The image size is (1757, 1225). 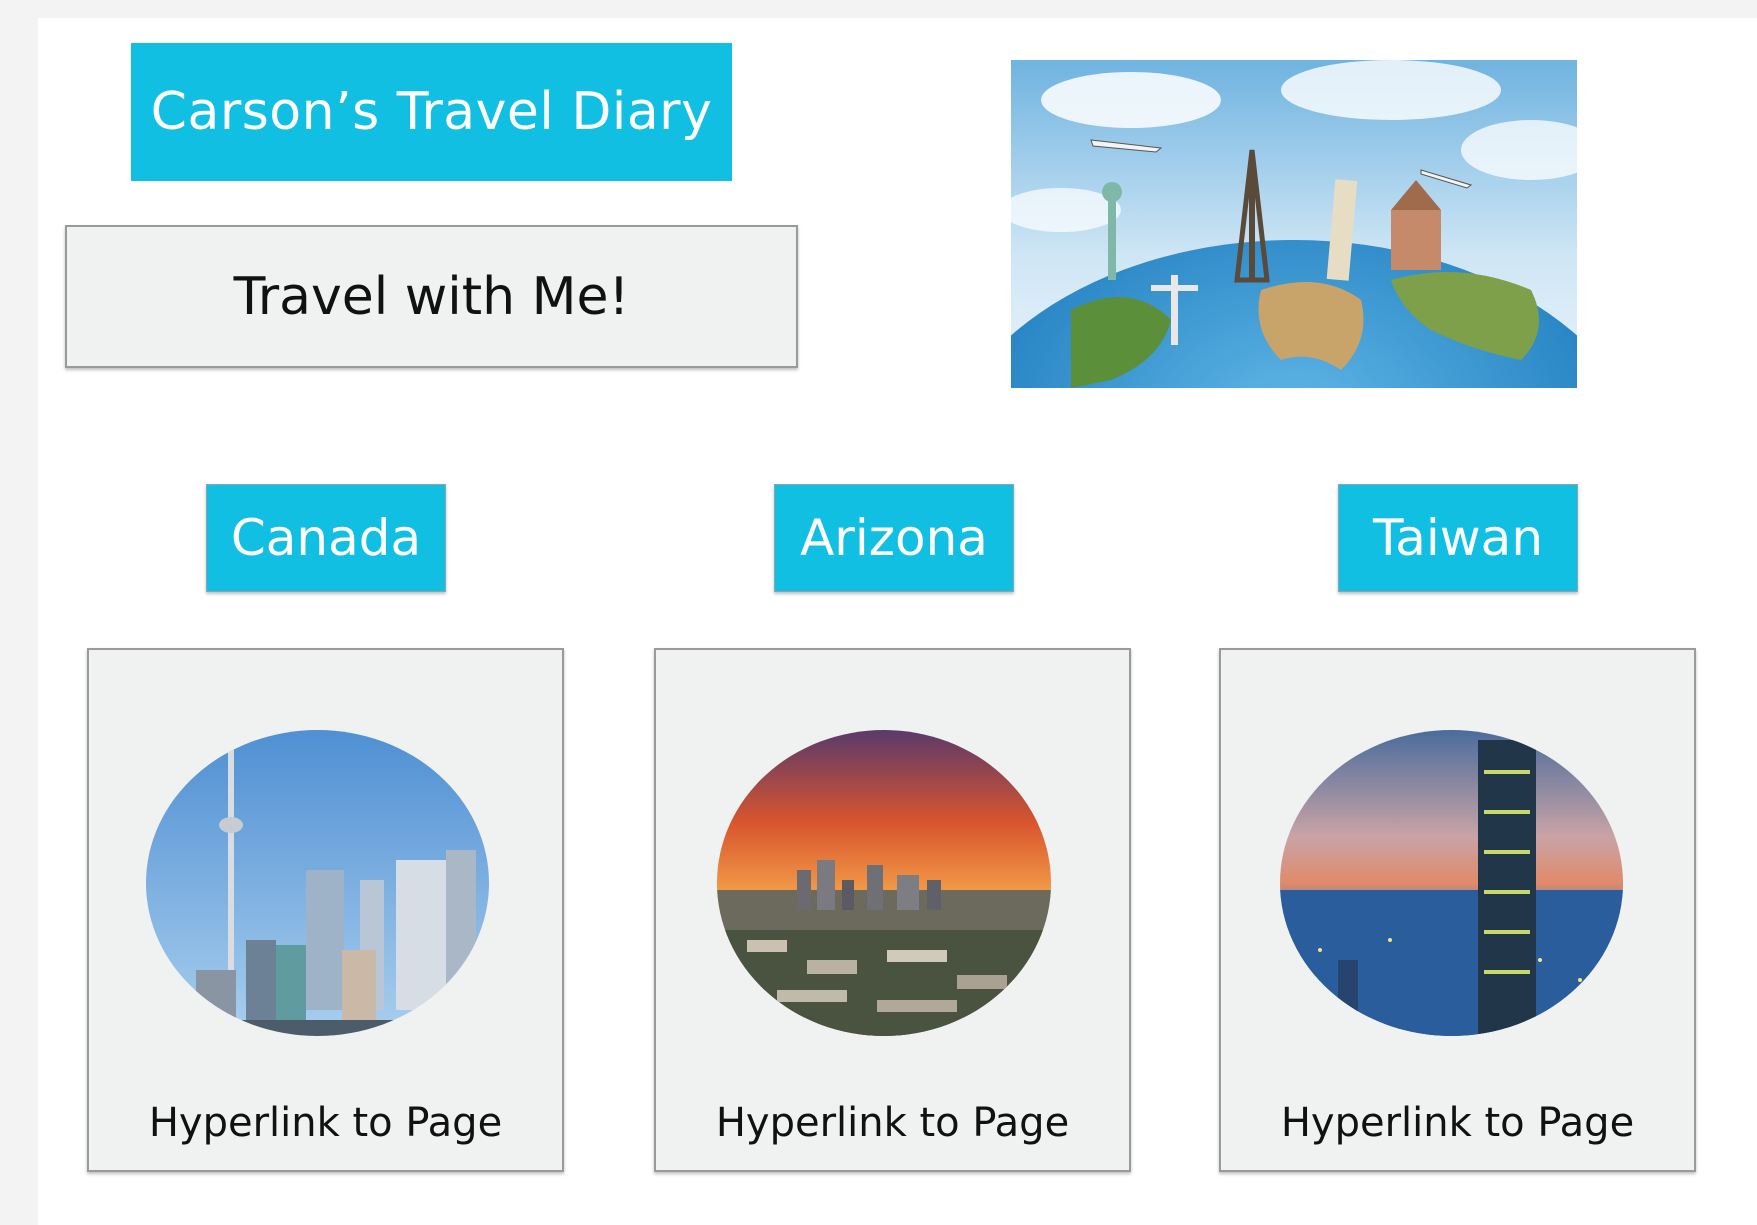 What do you see at coordinates (884, 883) in the screenshot?
I see `phoenix-sunset-photo-icon` at bounding box center [884, 883].